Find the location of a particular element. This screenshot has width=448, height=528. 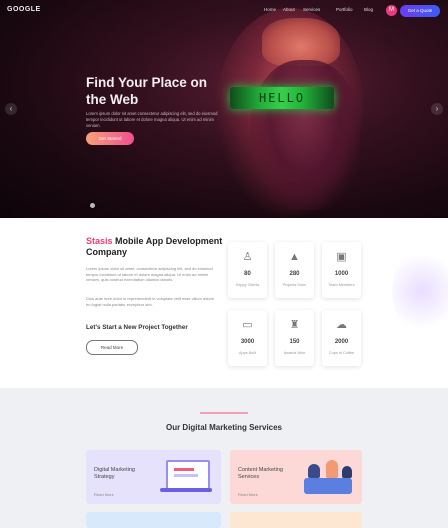

laptop-illustration-icon is located at coordinates (186, 478).